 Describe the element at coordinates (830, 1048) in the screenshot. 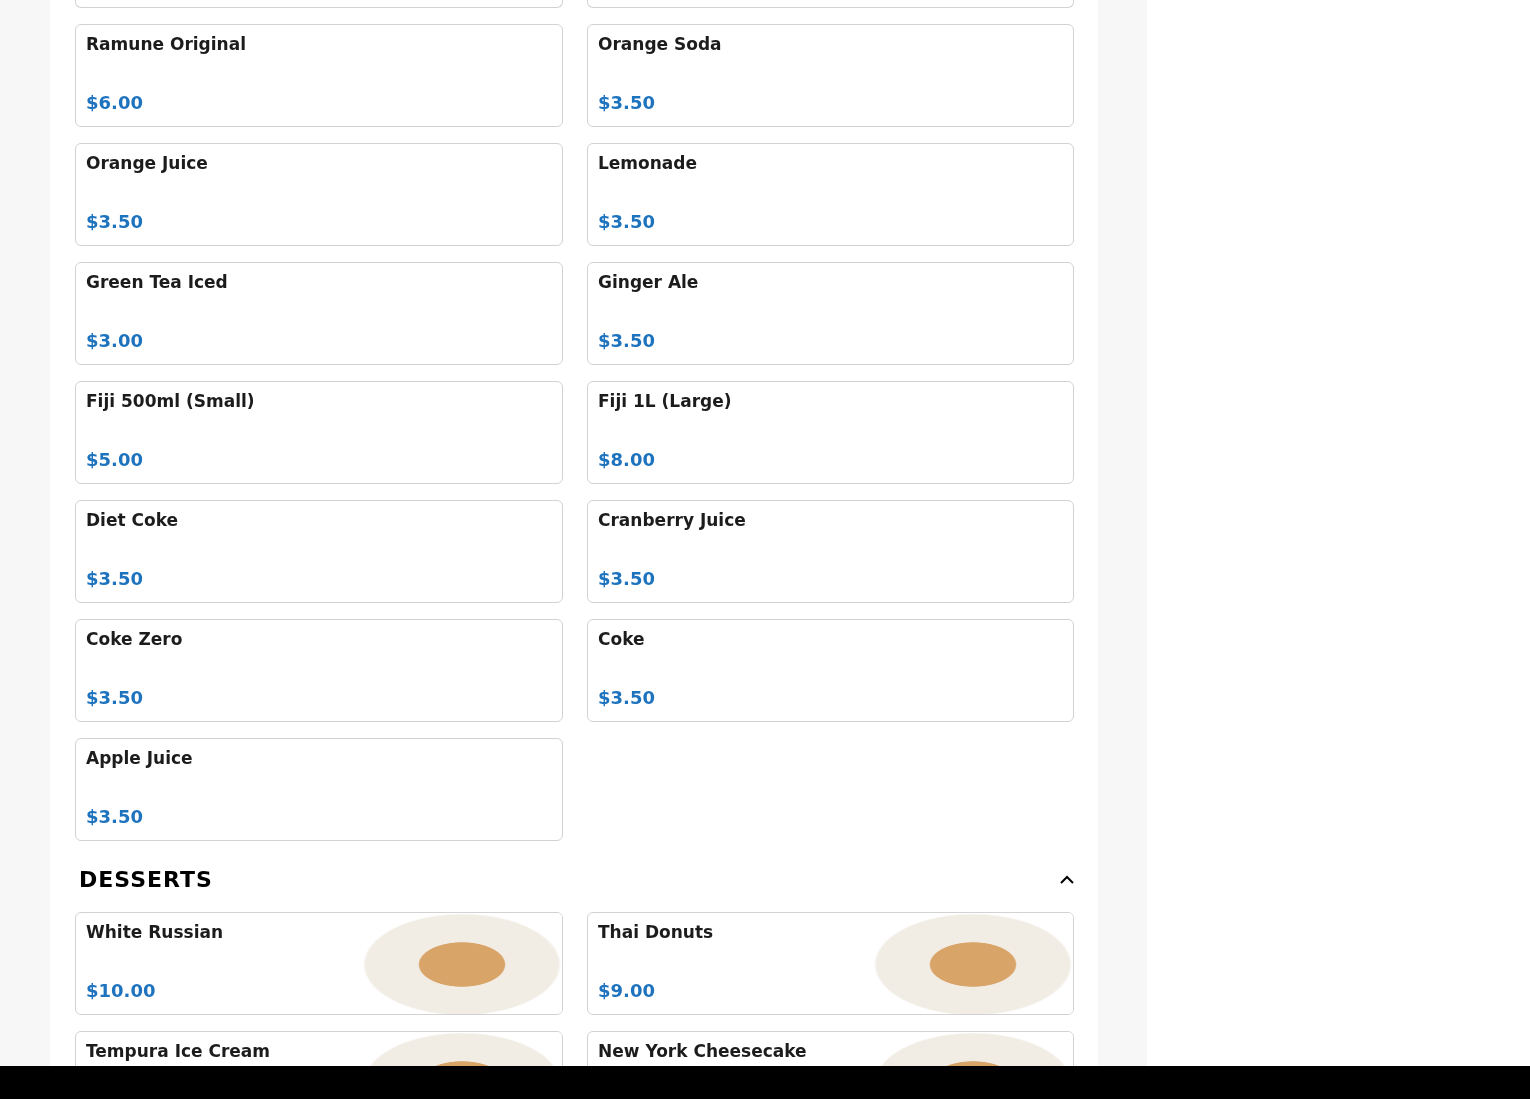

I see `menu-card: New York Cheesecake` at that location.